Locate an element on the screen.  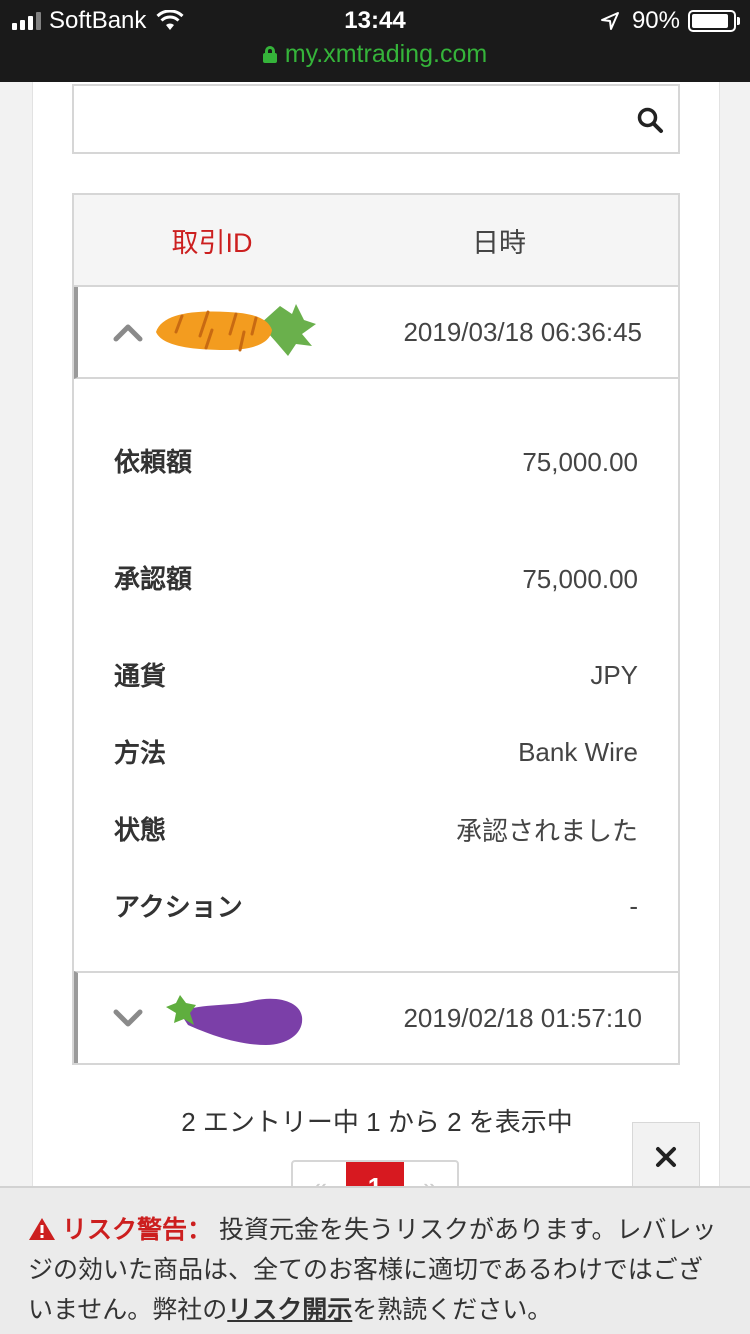
close-icon is located at coordinates (666, 1156).